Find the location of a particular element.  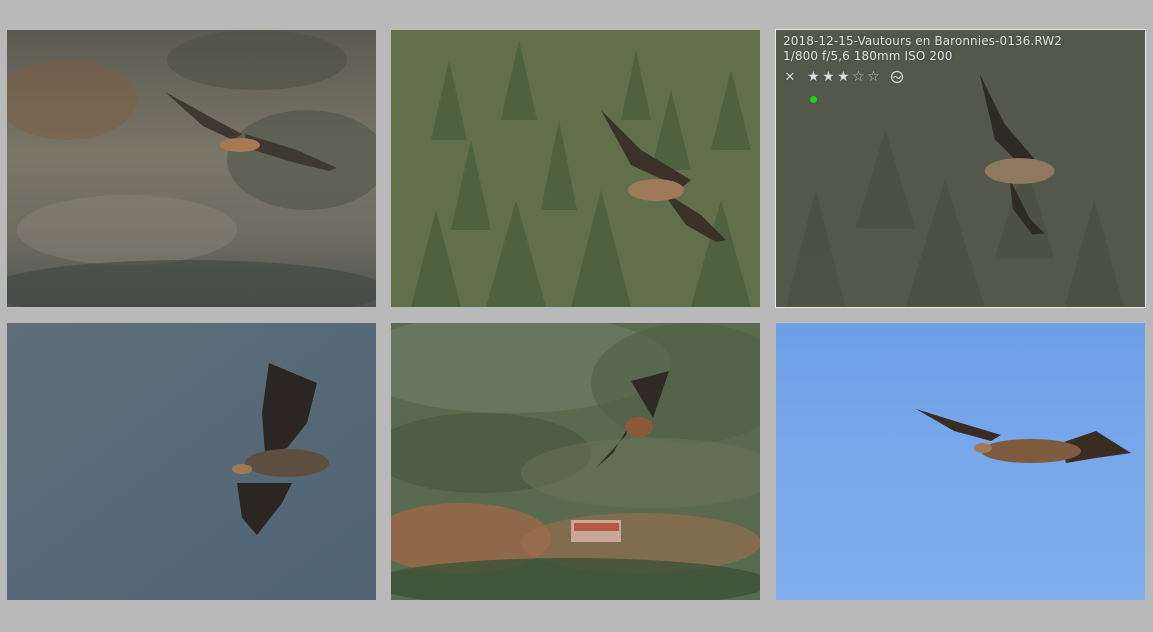

color-label-green-dot is located at coordinates (813, 99).